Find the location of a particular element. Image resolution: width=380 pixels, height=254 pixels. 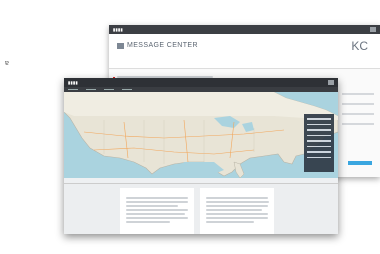

header: MESSAGE CENTER KC is located at coordinates (244, 51).